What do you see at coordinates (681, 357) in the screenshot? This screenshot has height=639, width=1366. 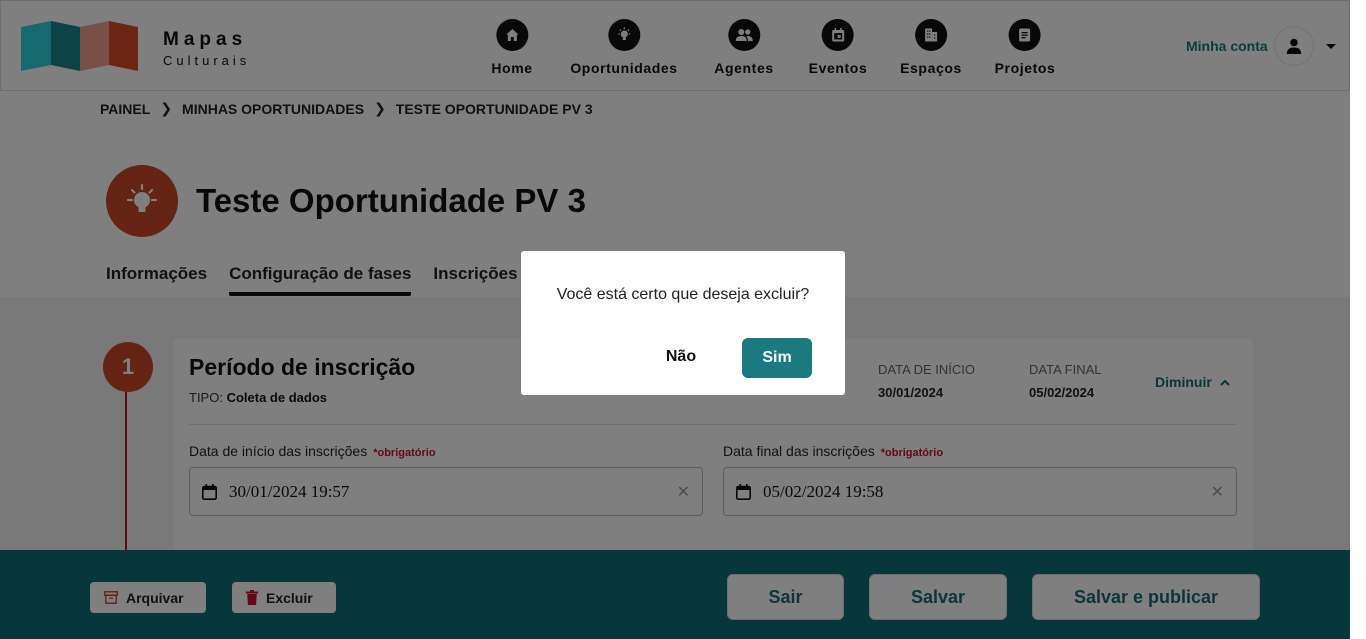 I see `no-button: Não` at bounding box center [681, 357].